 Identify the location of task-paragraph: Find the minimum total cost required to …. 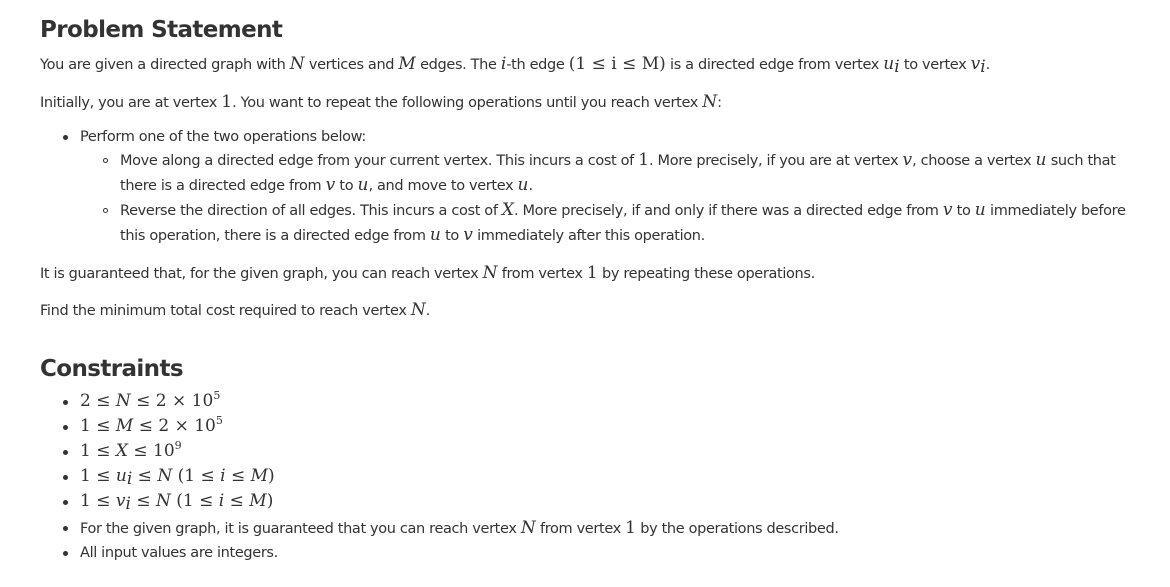
(235, 310).